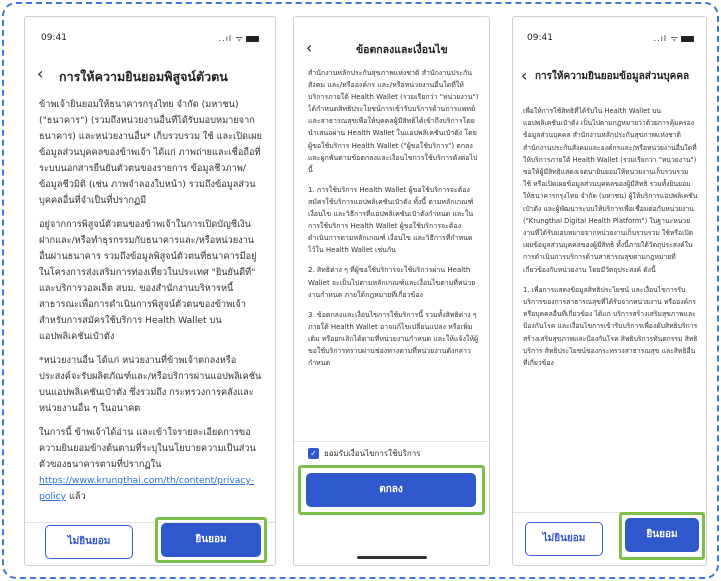  I want to click on divider, so click(391, 441).